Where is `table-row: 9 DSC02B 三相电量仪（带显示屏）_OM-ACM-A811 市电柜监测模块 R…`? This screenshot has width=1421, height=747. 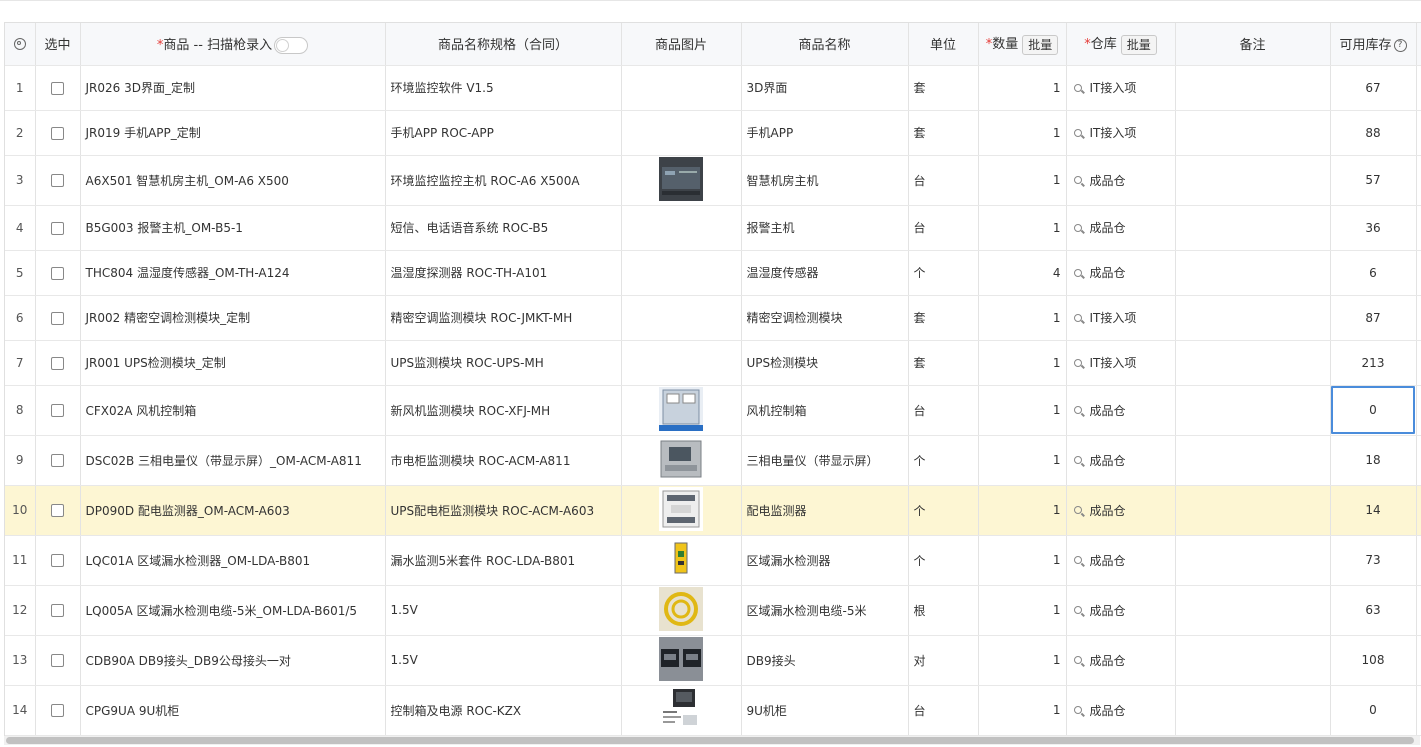 table-row: 9 DSC02B 三相电量仪（带显示屏）_OM-ACM-A811 市电柜监测模块 R… is located at coordinates (713, 460).